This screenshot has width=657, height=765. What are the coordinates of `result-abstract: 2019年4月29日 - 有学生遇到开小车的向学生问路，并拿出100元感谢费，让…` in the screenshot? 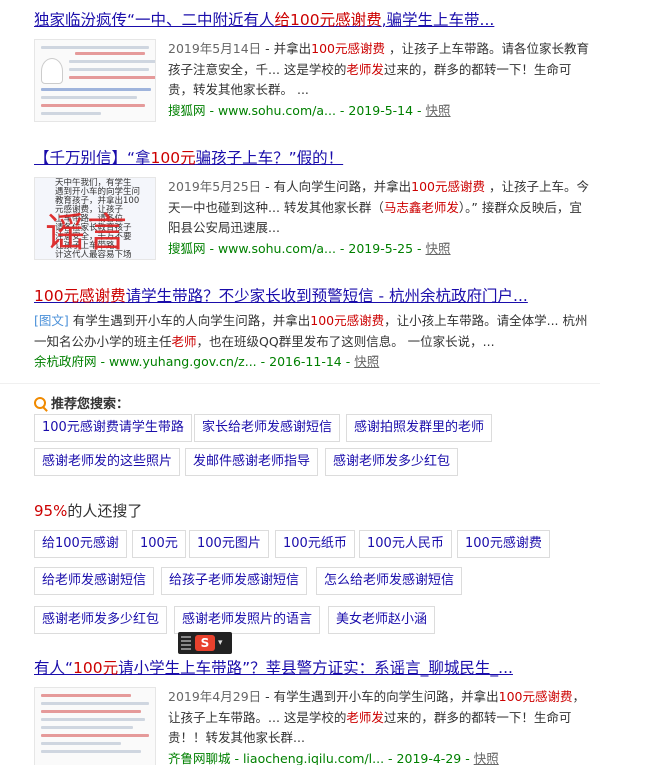 It's located at (377, 717).